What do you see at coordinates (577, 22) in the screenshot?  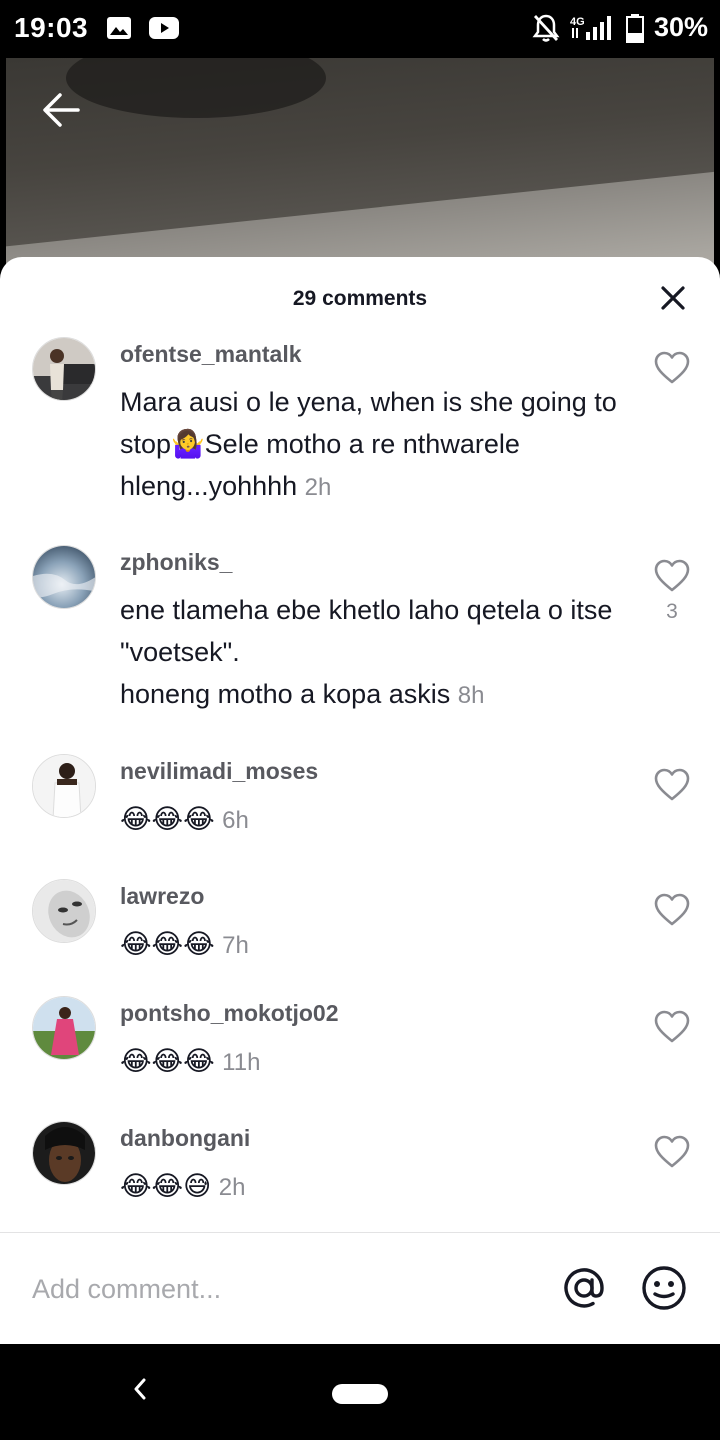 I see `network-label: 4G` at bounding box center [577, 22].